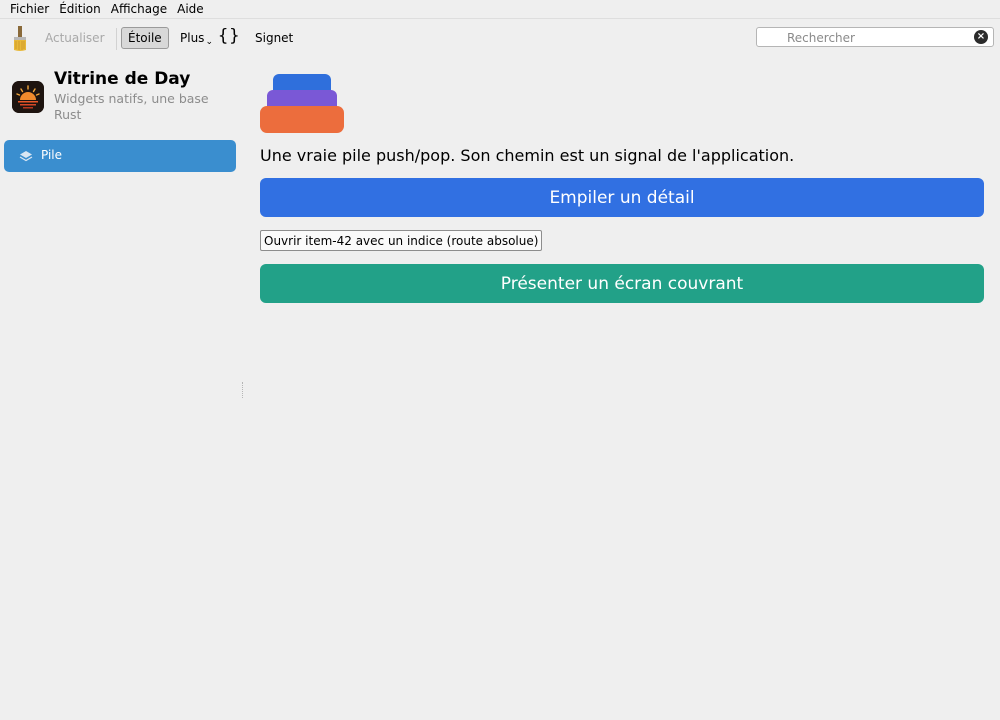  What do you see at coordinates (131, 106) in the screenshot?
I see `app-subtitle: Widgets natifs, une base Rust` at bounding box center [131, 106].